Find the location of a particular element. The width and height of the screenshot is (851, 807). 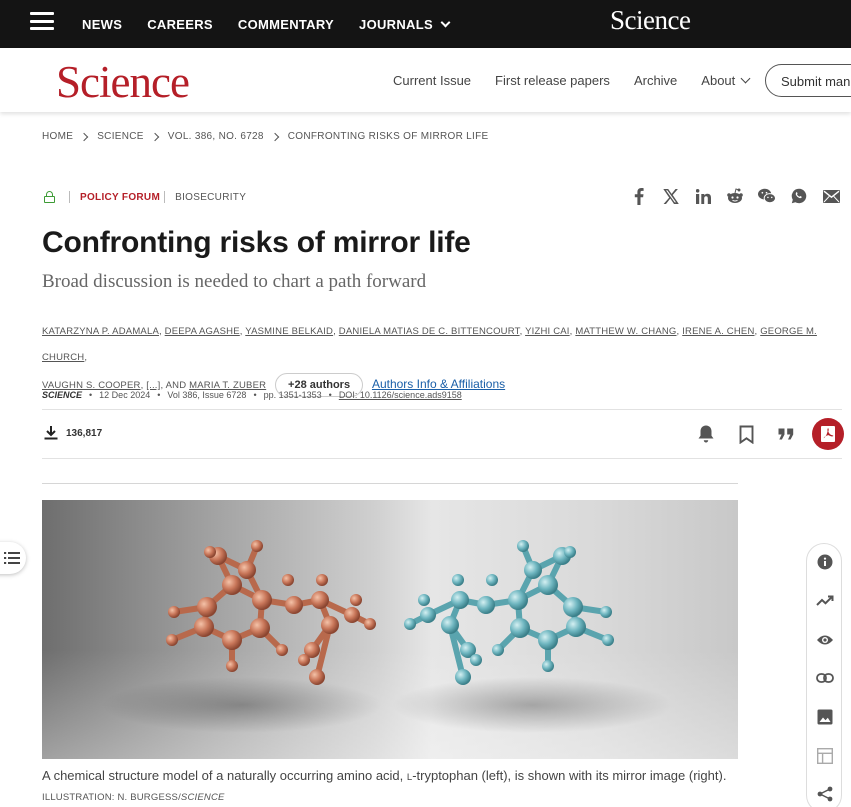

quote-icon is located at coordinates (786, 434).